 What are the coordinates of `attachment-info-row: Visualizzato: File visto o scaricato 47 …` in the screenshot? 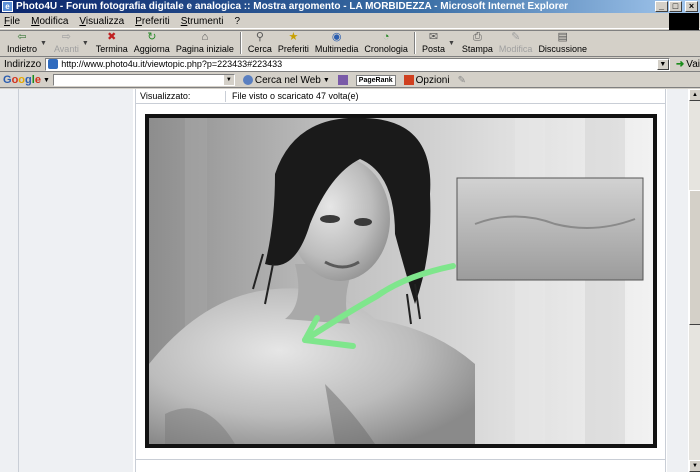 It's located at (400, 96).